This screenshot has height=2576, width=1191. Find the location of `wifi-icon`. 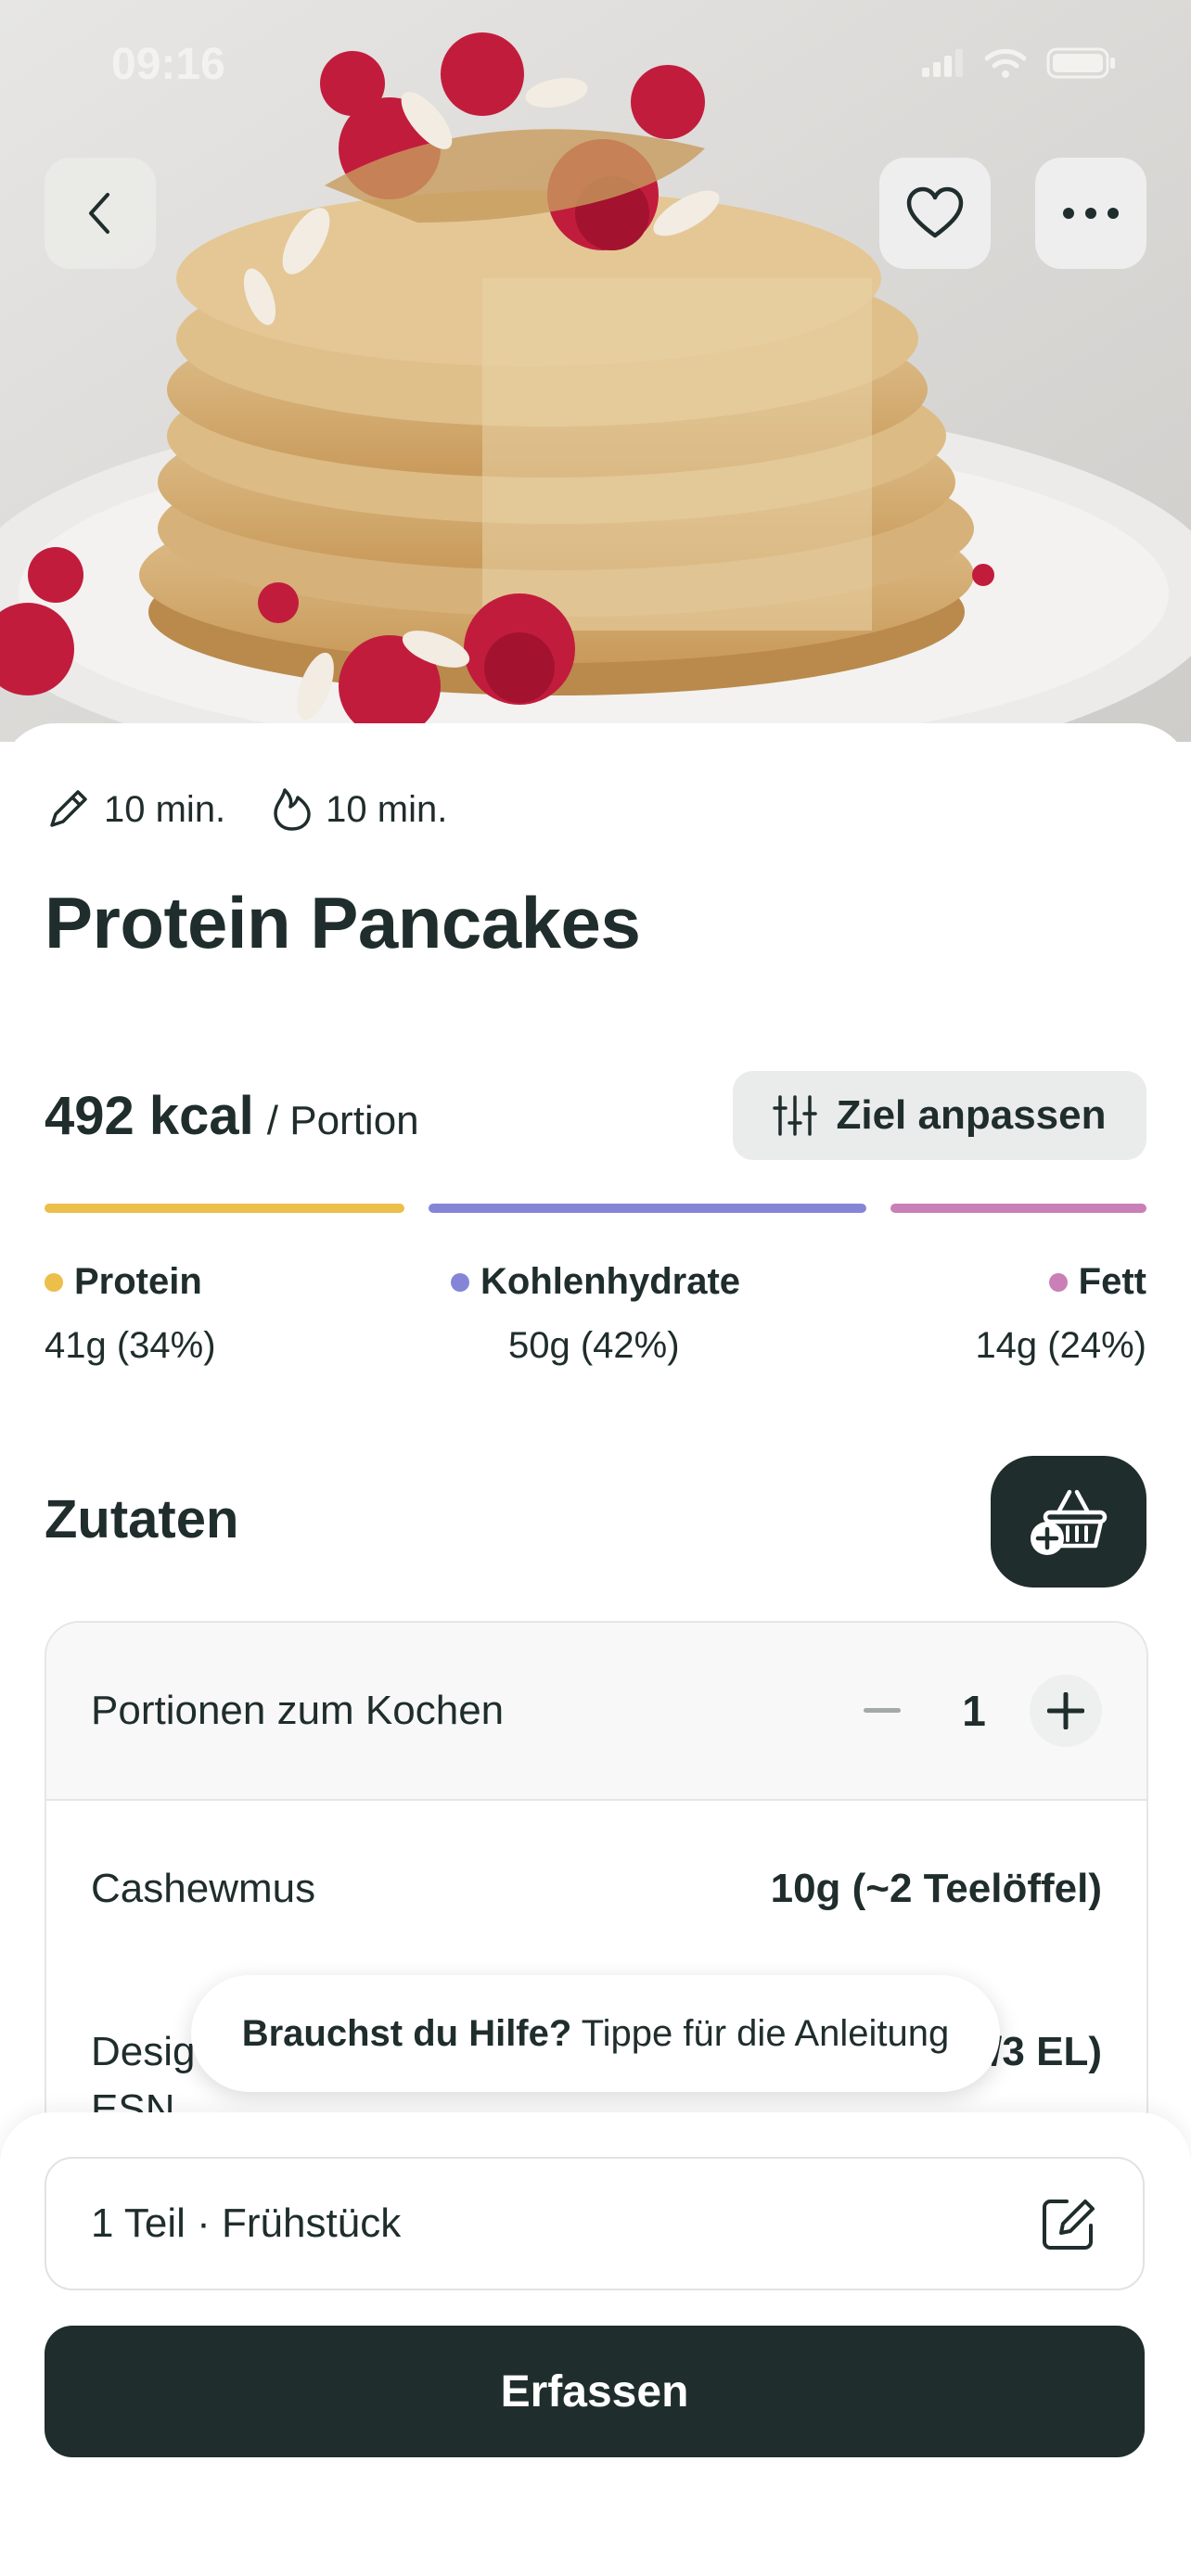

wifi-icon is located at coordinates (1006, 63).